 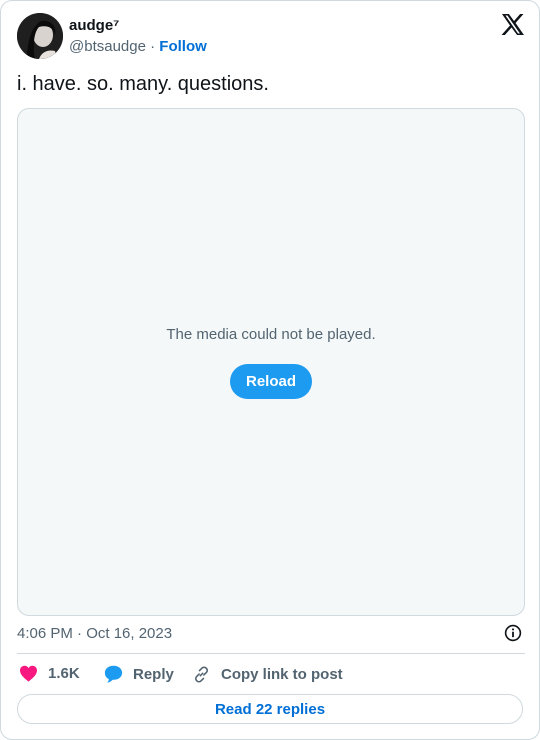 I want to click on media-error-message: The media could not be played., so click(x=271, y=334).